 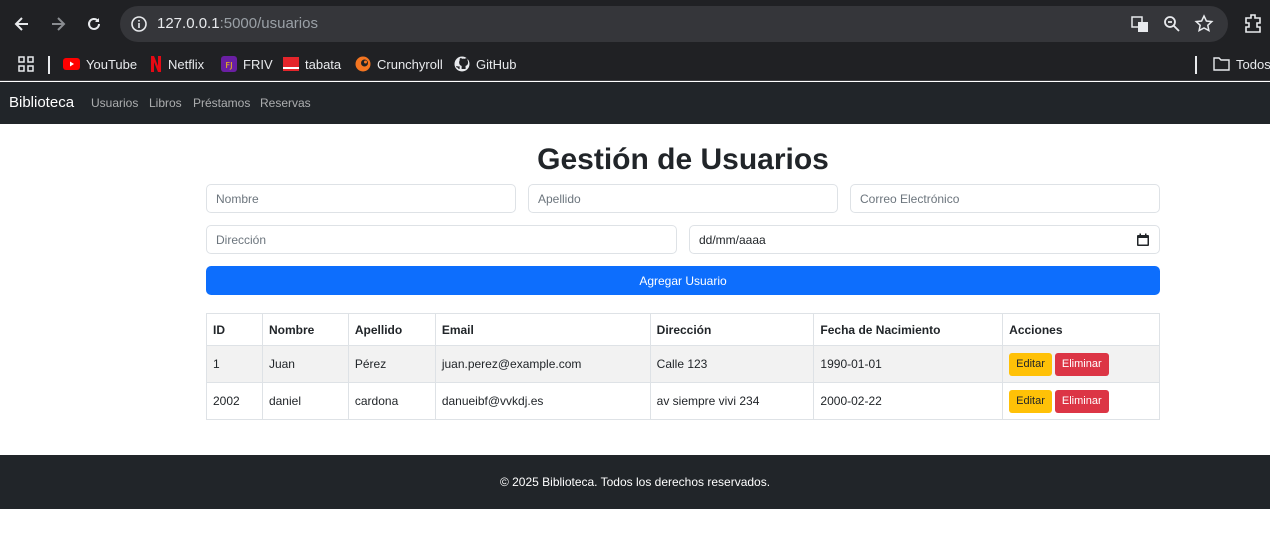 I want to click on address-bar: 127.0.0.1:5000/usuarios, so click(x=674, y=24).